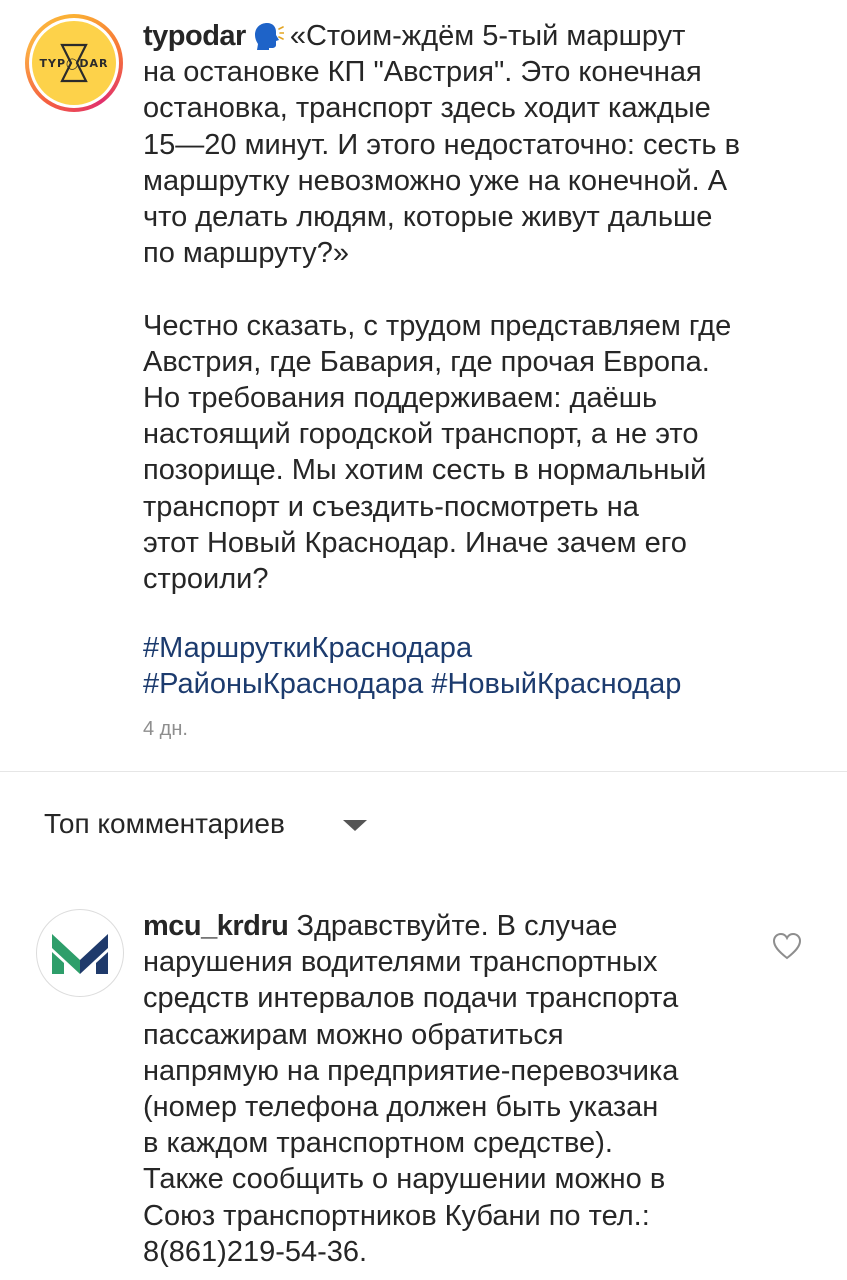 This screenshot has width=847, height=1280. What do you see at coordinates (165, 729) in the screenshot?
I see `post-timestamp: 4 дн.` at bounding box center [165, 729].